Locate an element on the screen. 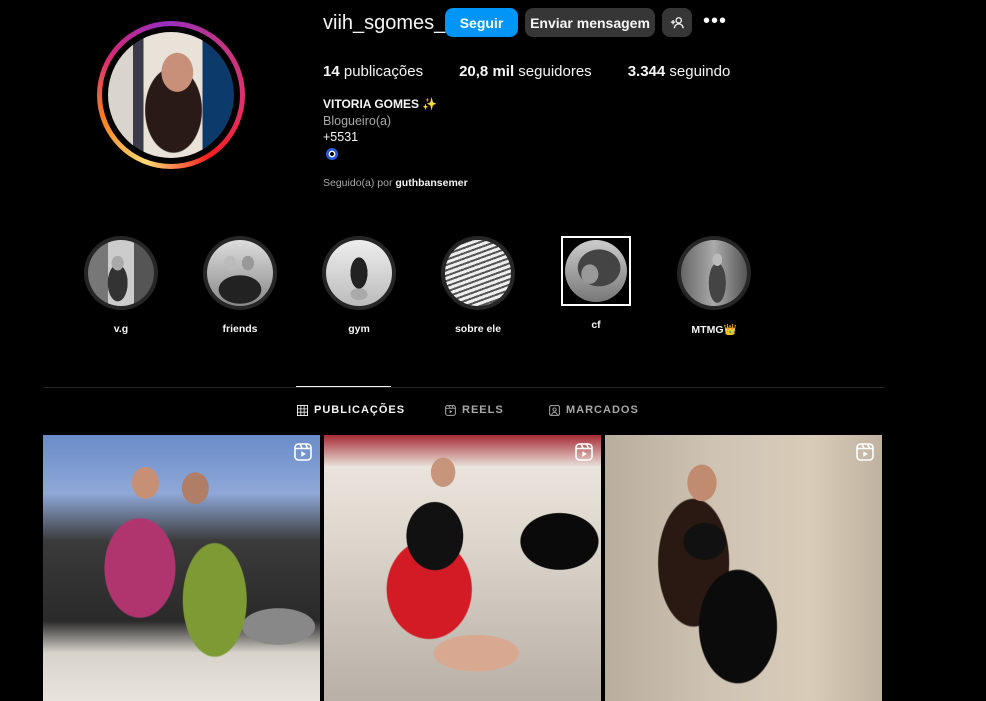 This screenshot has height=701, width=986. followers-stat: 20,8 mil seguidores is located at coordinates (525, 71).